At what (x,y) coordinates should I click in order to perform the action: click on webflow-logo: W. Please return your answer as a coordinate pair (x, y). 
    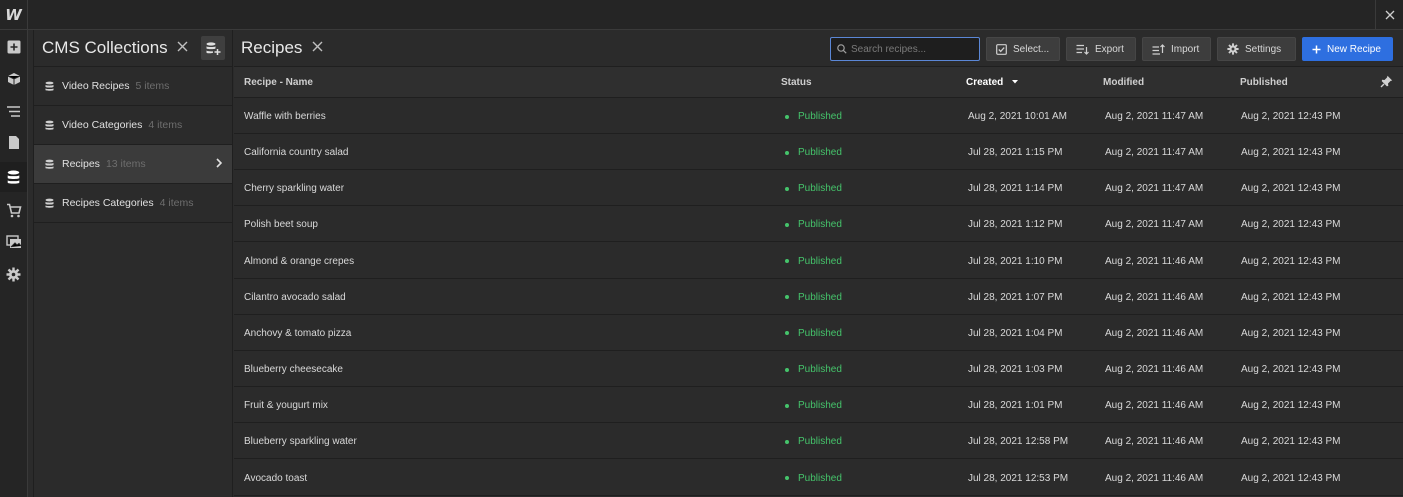
    Looking at the image, I should click on (14, 15).